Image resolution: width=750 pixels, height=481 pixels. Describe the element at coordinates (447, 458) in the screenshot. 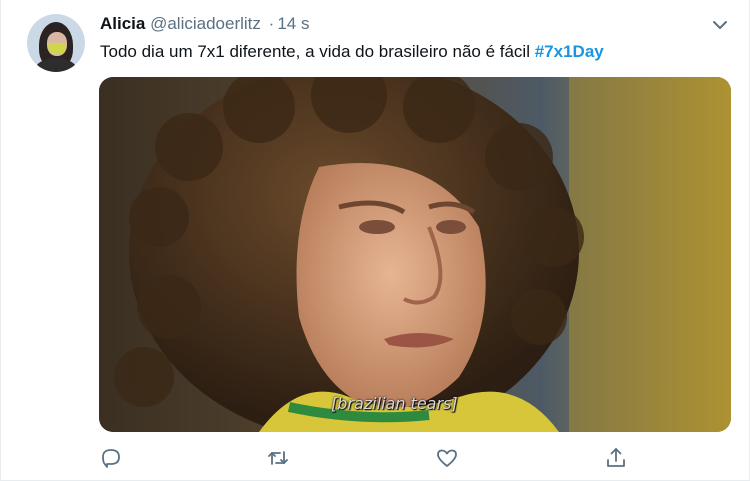

I see `heart-icon` at that location.